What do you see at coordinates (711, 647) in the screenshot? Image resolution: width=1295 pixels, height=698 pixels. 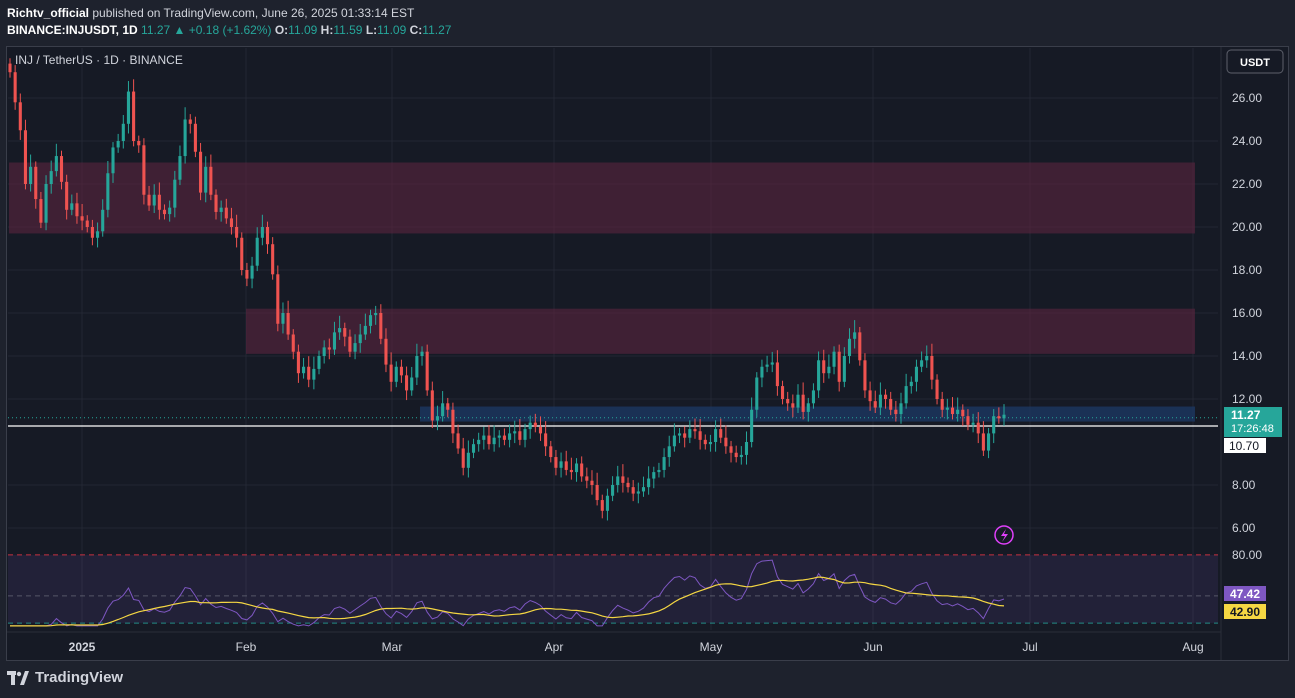 I see `x-tick-label: May` at bounding box center [711, 647].